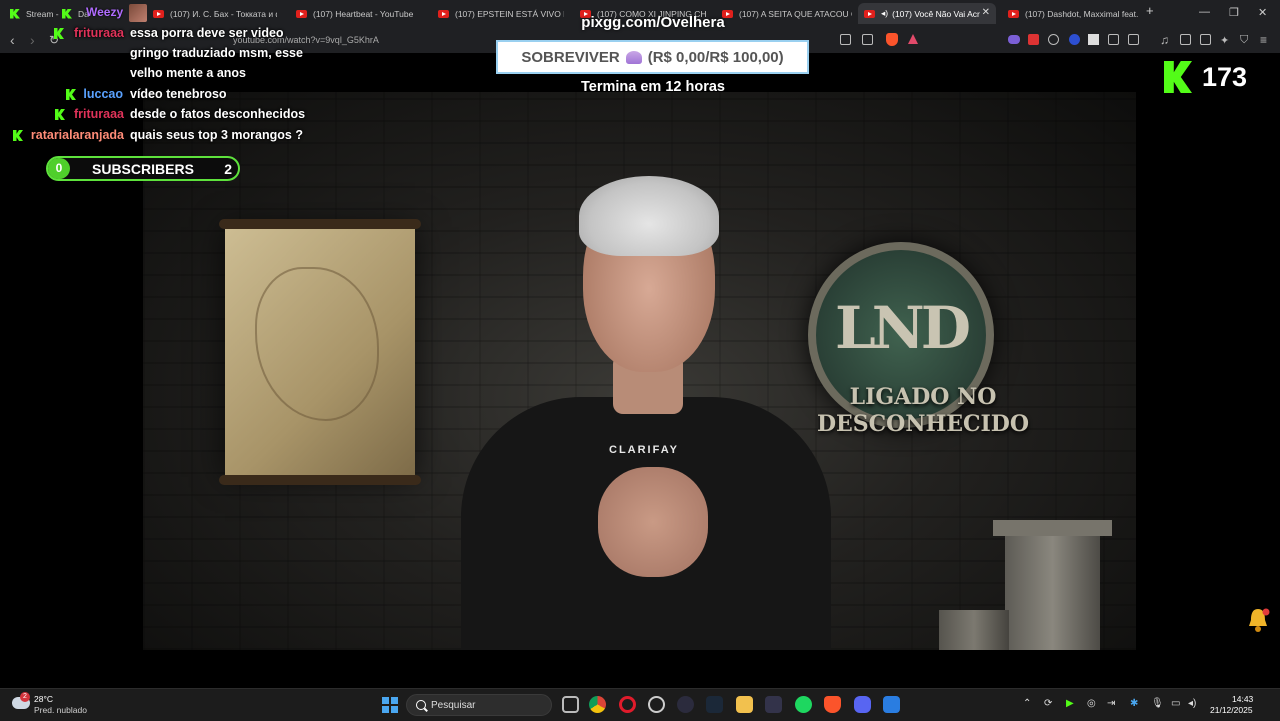 The height and width of the screenshot is (721, 1280). I want to click on network-icon: ▭, so click(1175, 703).